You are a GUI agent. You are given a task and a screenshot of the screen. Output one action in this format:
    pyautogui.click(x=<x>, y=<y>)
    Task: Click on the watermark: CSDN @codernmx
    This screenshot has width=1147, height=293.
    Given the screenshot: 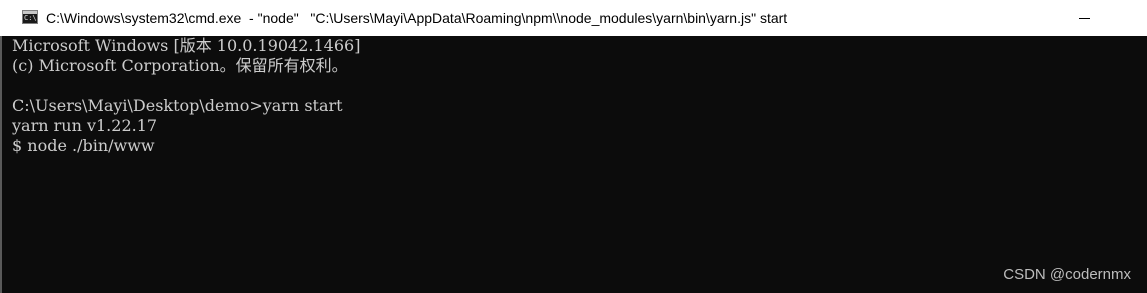 What is the action you would take?
    pyautogui.click(x=1067, y=274)
    